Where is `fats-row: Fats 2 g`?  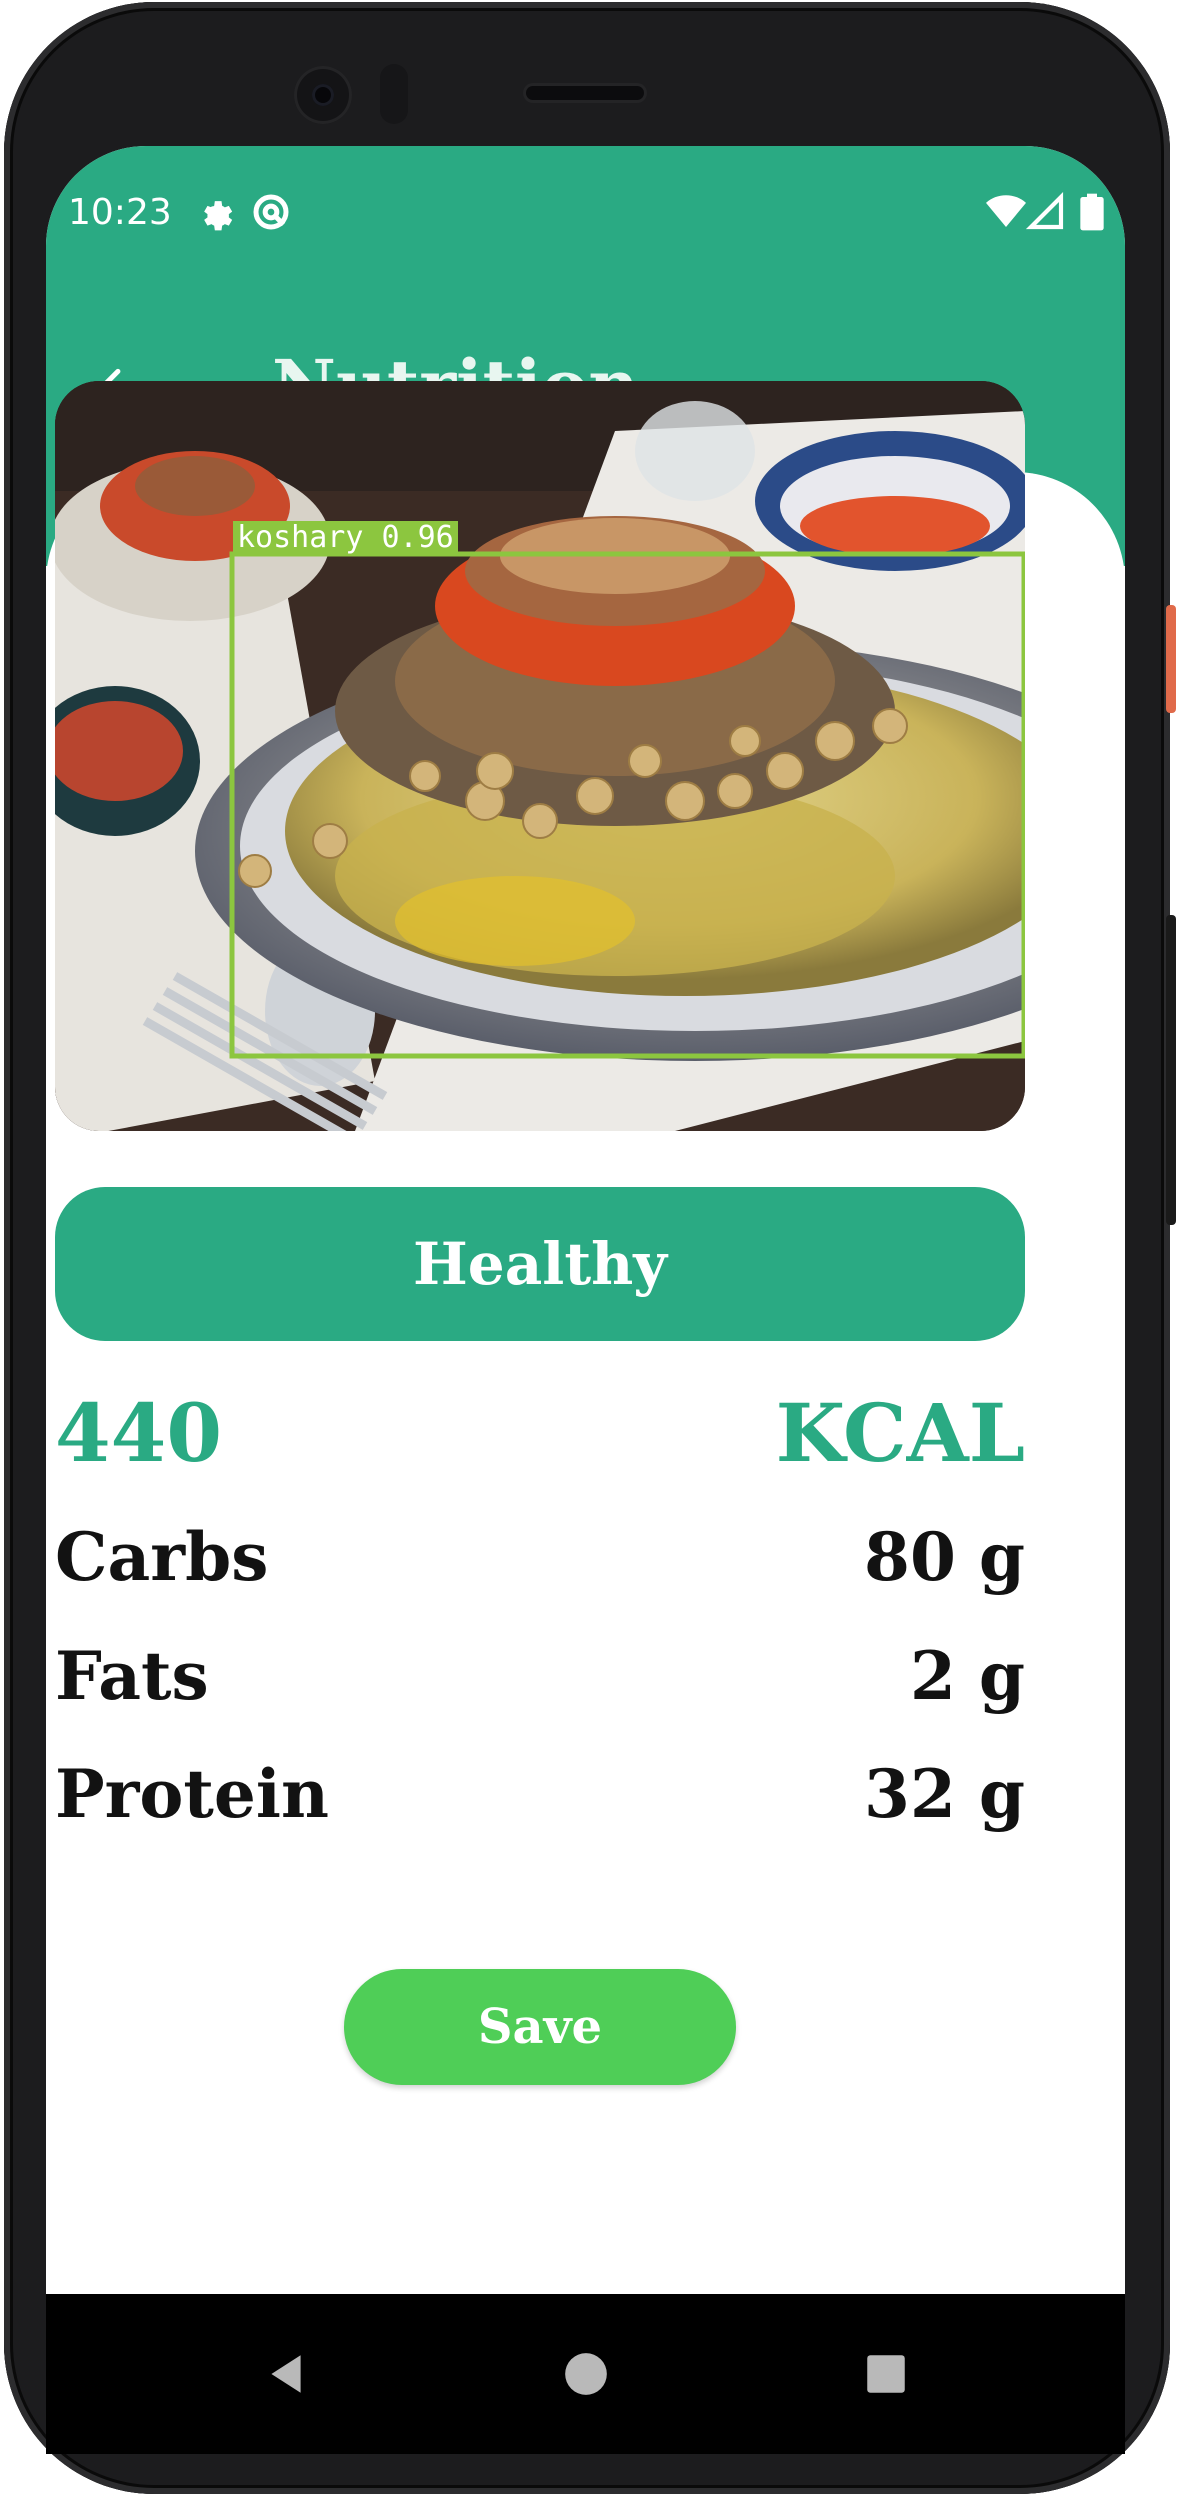
fats-row: Fats 2 g is located at coordinates (540, 1676).